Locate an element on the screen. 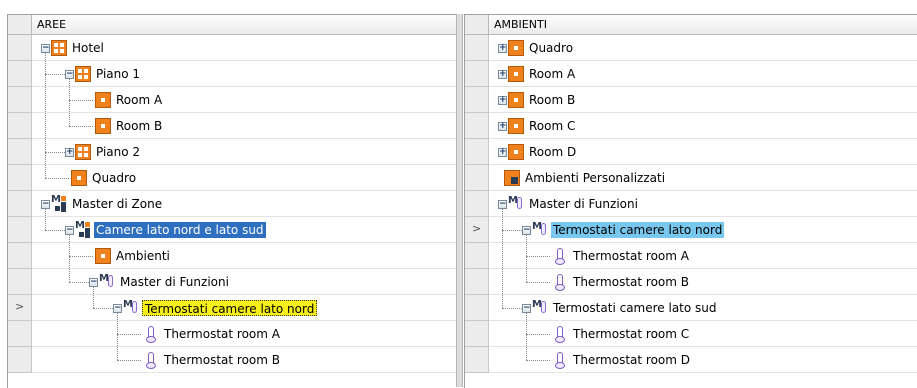 The width and height of the screenshot is (917, 388). tree-cell: − Hotel is located at coordinates (244, 48).